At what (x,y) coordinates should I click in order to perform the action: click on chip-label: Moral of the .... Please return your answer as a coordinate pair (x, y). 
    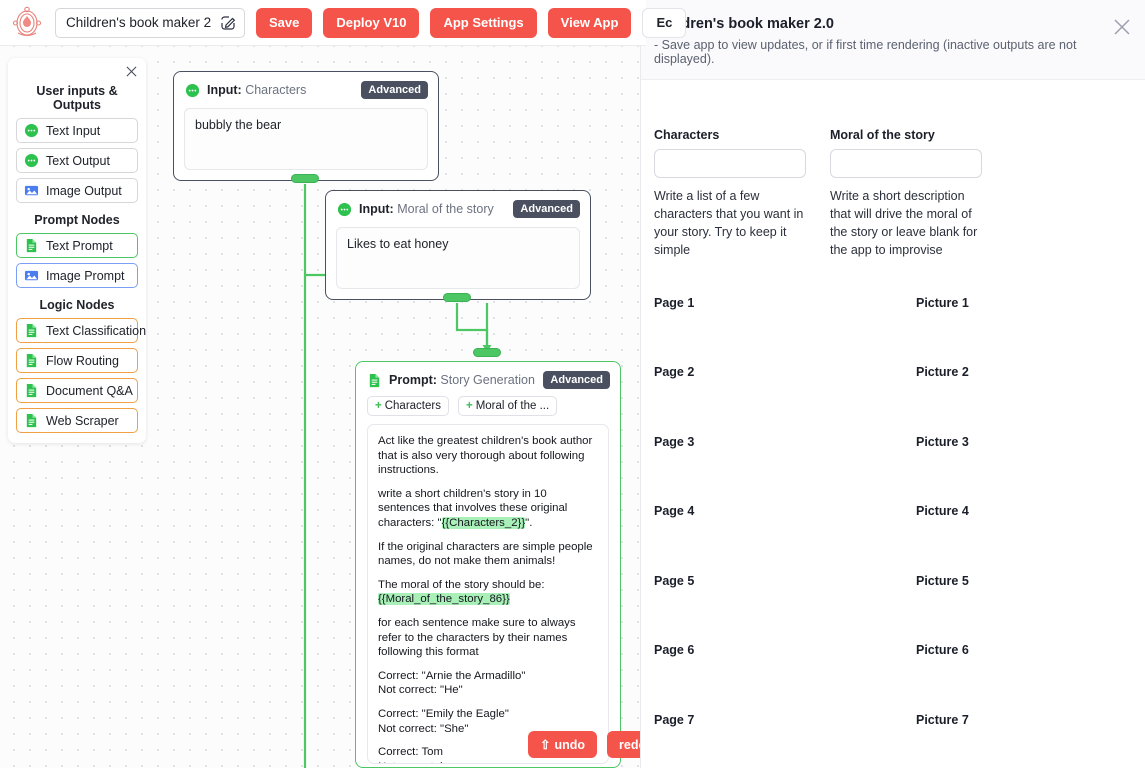
    Looking at the image, I should click on (512, 406).